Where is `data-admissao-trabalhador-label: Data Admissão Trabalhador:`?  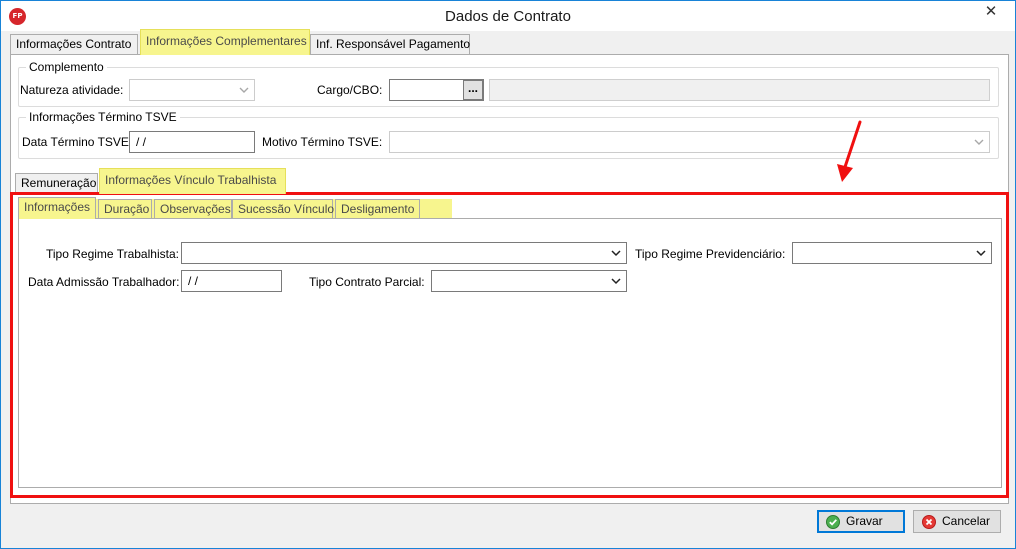
data-admissao-trabalhador-label: Data Admissão Trabalhador: is located at coordinates (104, 282).